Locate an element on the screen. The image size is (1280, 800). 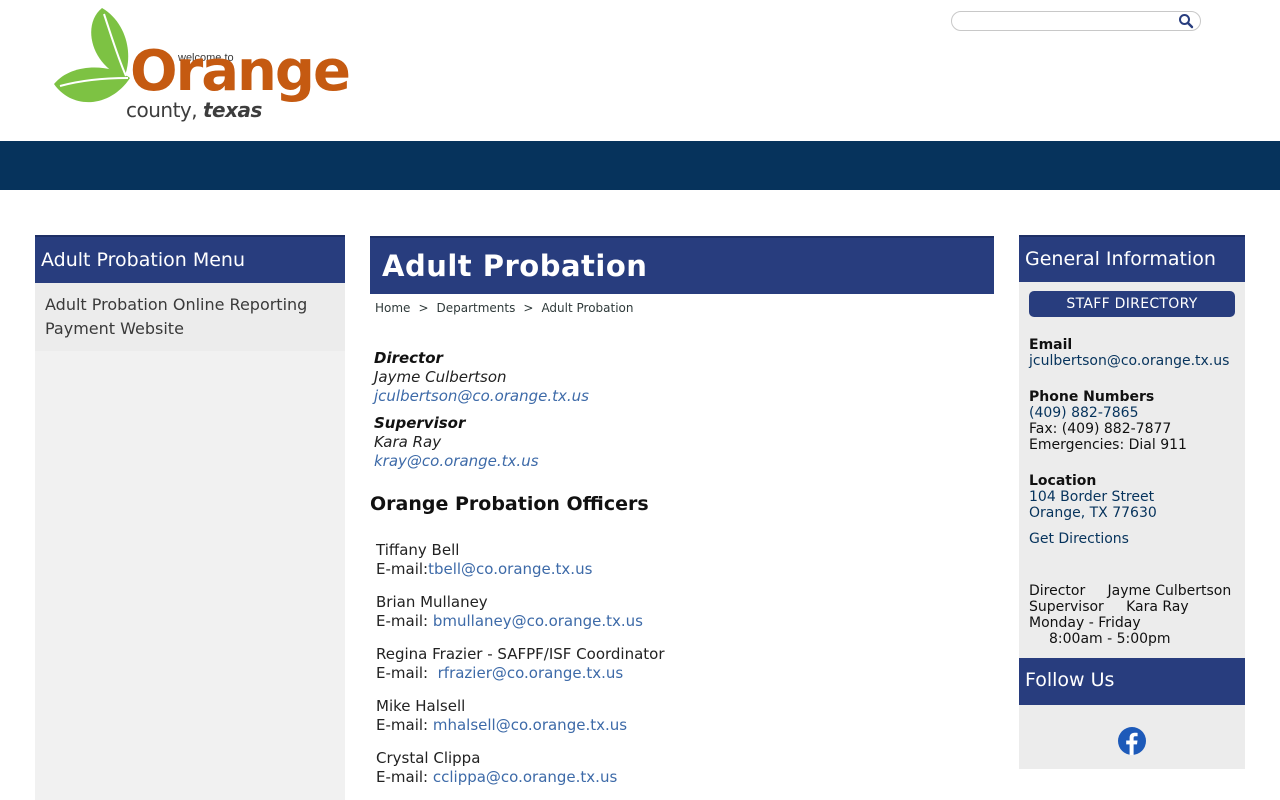
emergency-text: Emergencies: Dial 911 is located at coordinates (1108, 445).